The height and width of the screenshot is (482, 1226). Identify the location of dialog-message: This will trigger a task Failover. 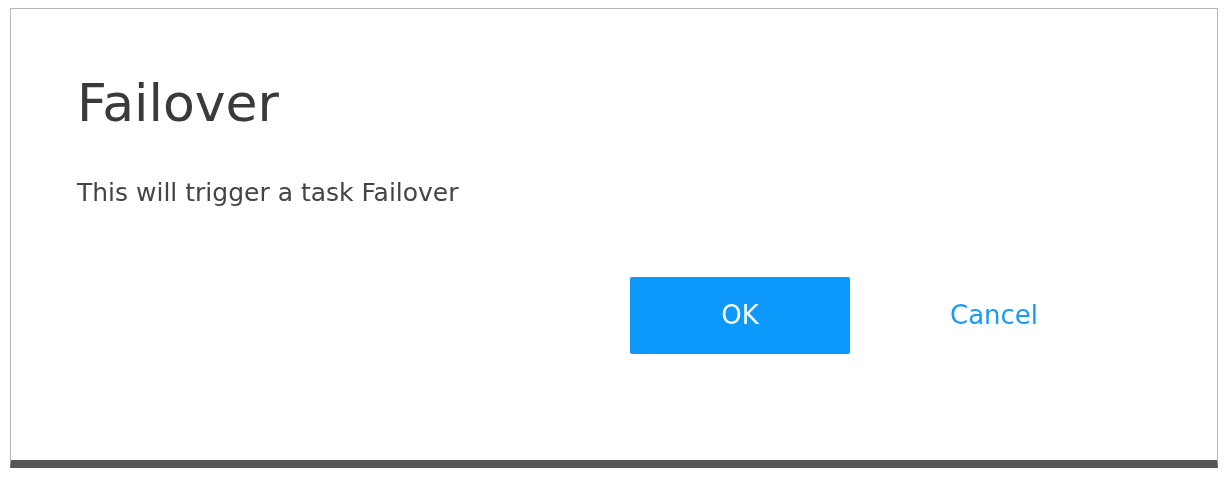
(268, 193).